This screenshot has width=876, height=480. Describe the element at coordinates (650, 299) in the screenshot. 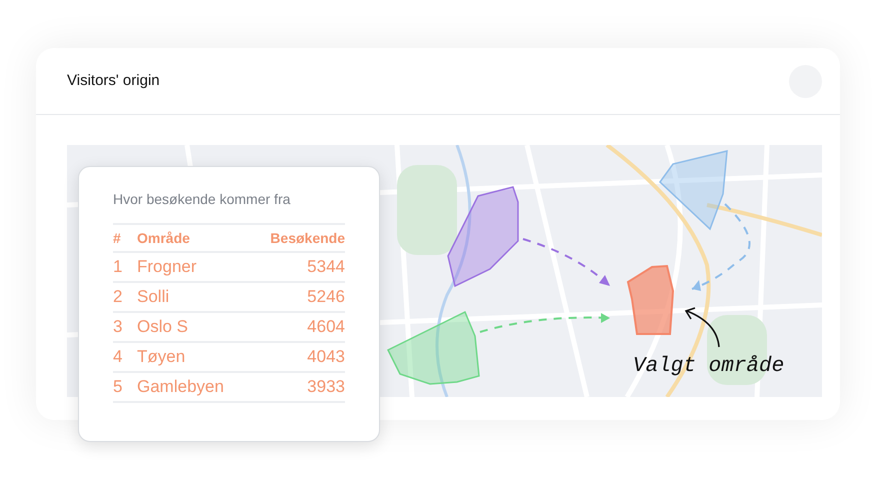

I see `selected-area-polygon` at that location.